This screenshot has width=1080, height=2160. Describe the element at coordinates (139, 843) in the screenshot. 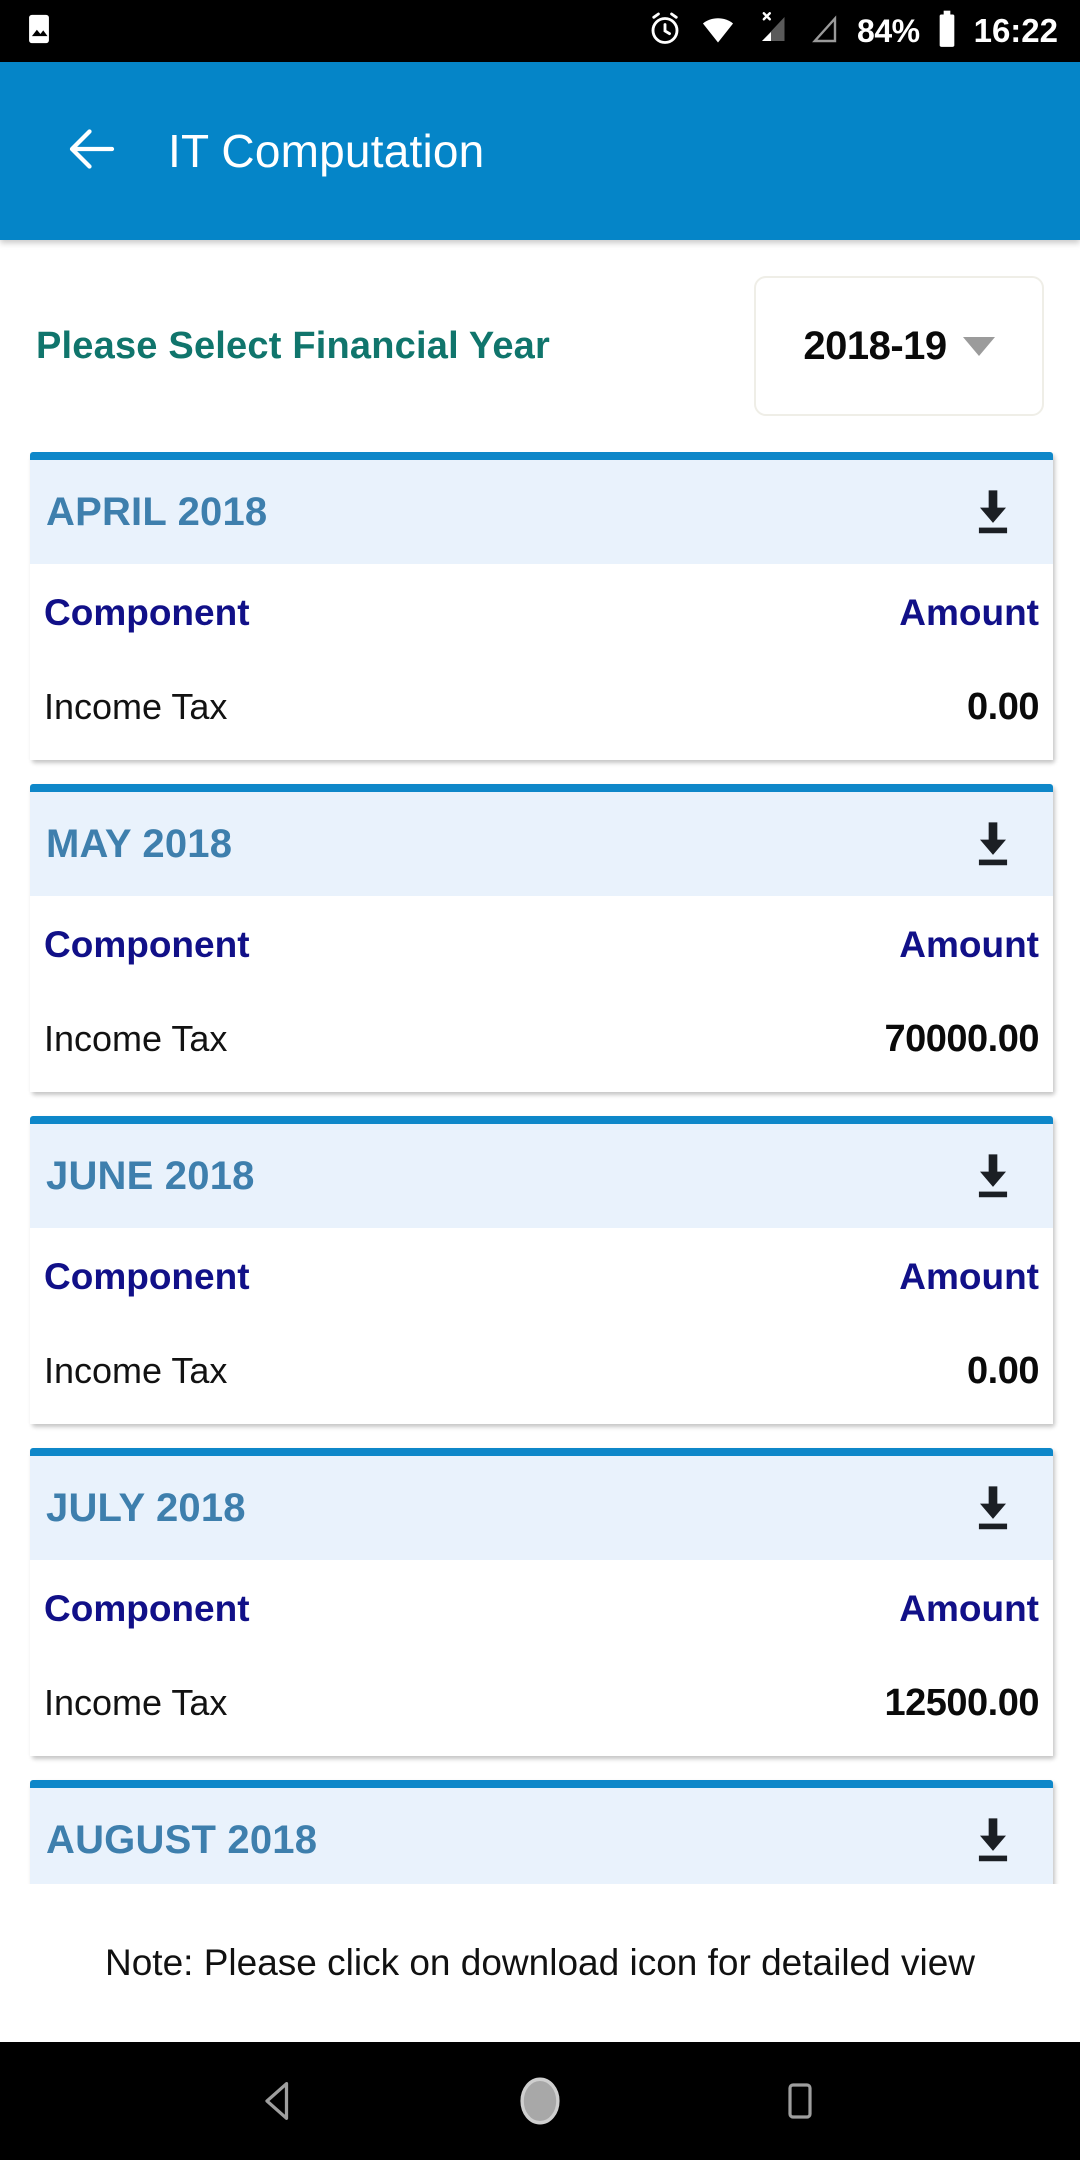

I see `month-title: MAY 2018` at that location.